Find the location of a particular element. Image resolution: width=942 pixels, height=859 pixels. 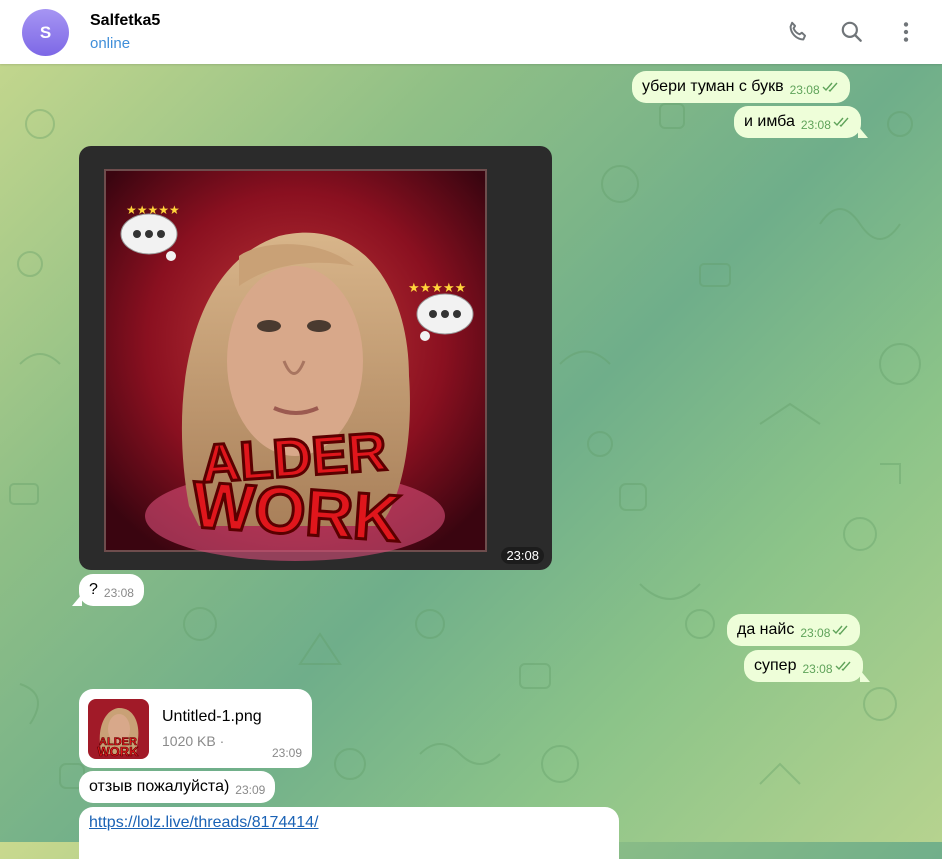

message-text: и имба is located at coordinates (769, 122).